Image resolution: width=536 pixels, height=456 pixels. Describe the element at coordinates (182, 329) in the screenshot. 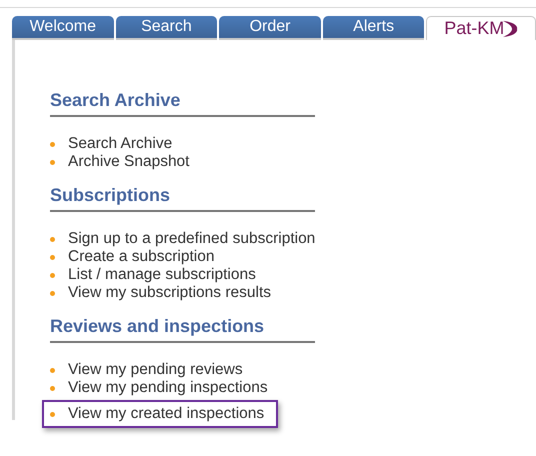

I see `section-heading: Reviews and inspections` at that location.